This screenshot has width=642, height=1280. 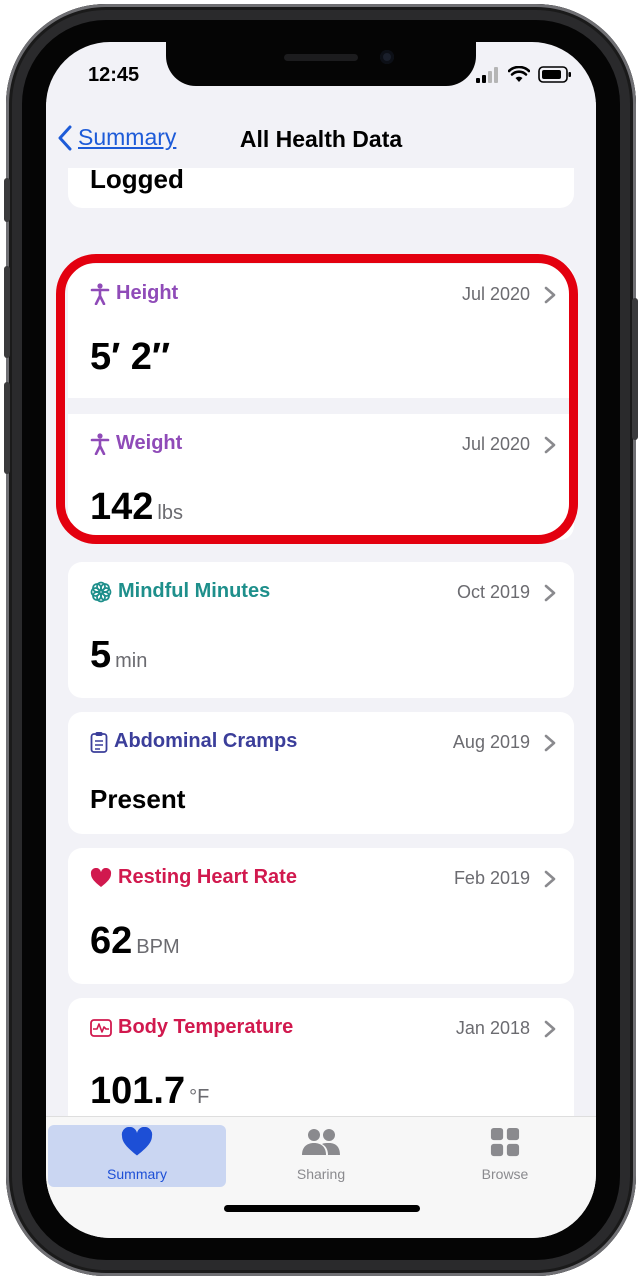 What do you see at coordinates (101, 591) in the screenshot?
I see `flower-icon` at bounding box center [101, 591].